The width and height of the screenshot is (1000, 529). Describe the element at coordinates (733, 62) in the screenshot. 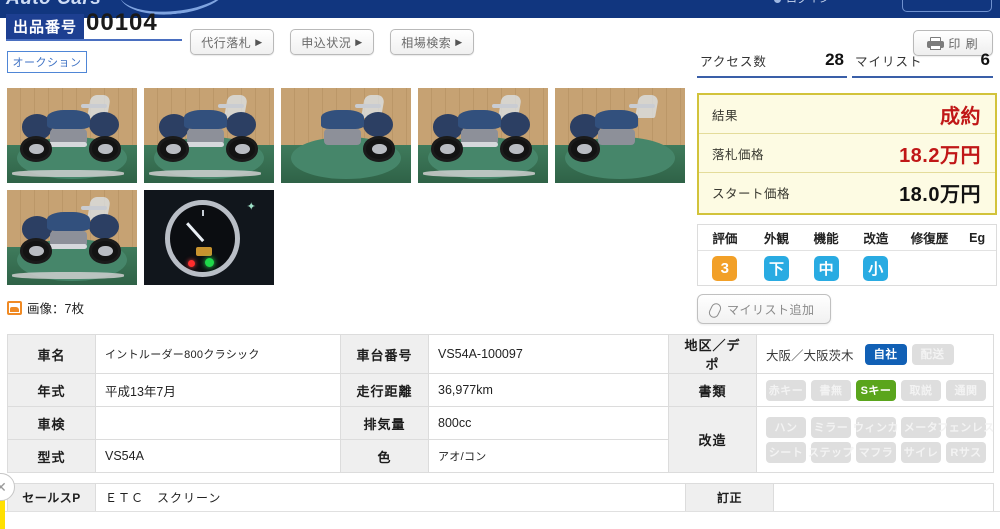

I see `stat-access-count-label: アクセス数` at that location.